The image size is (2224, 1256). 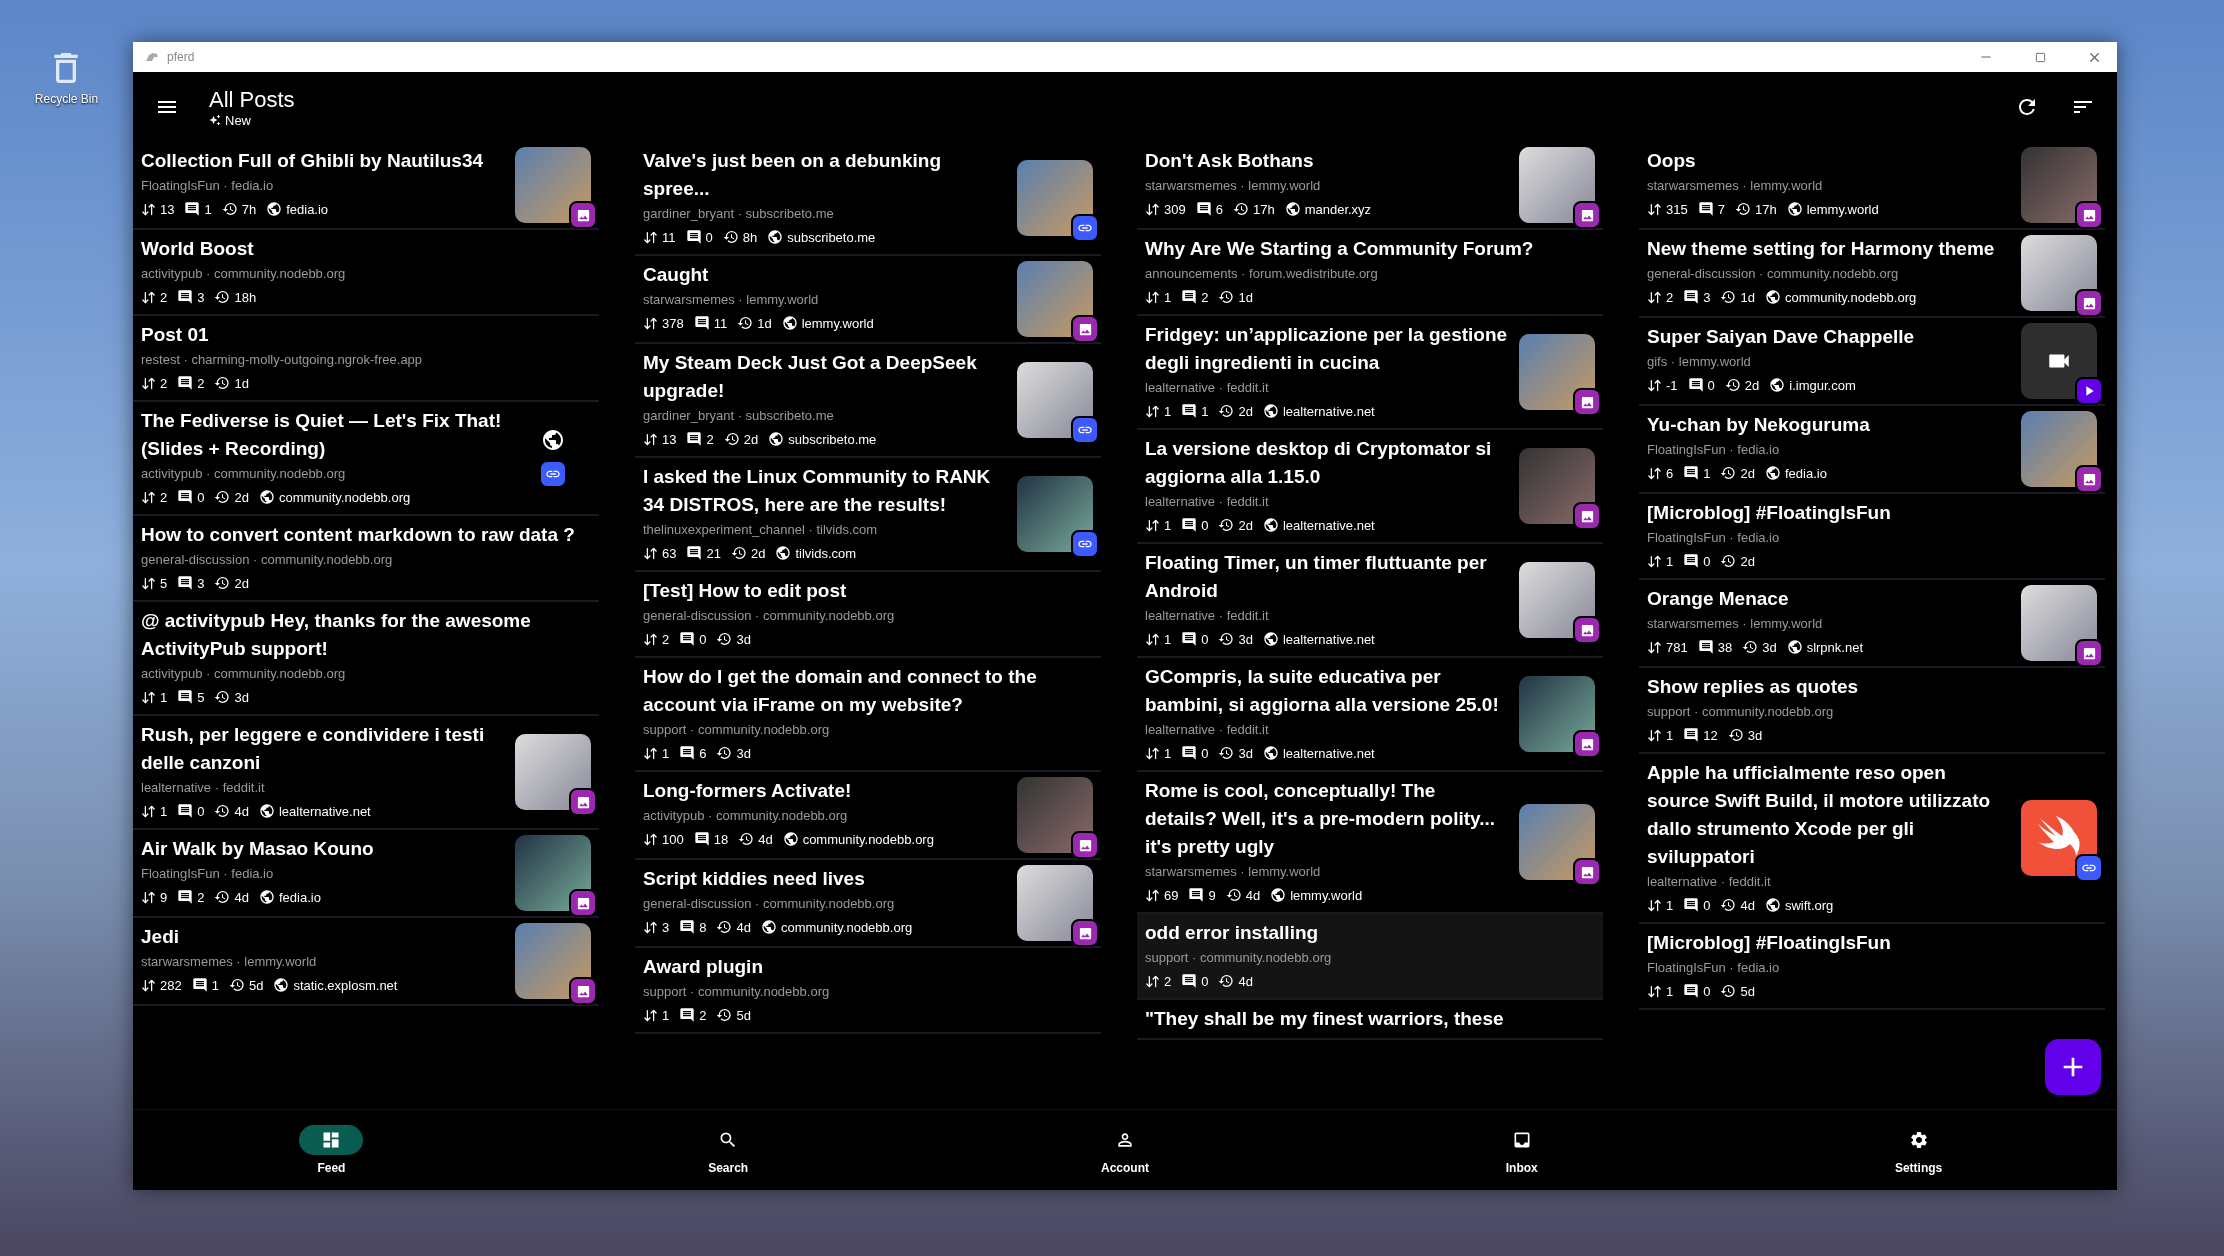 What do you see at coordinates (366, 874) in the screenshot?
I see `post-card: Air Walk by Masao Kouno FloatingIsFun · fedia.io 9 2 4d fedia.io` at bounding box center [366, 874].